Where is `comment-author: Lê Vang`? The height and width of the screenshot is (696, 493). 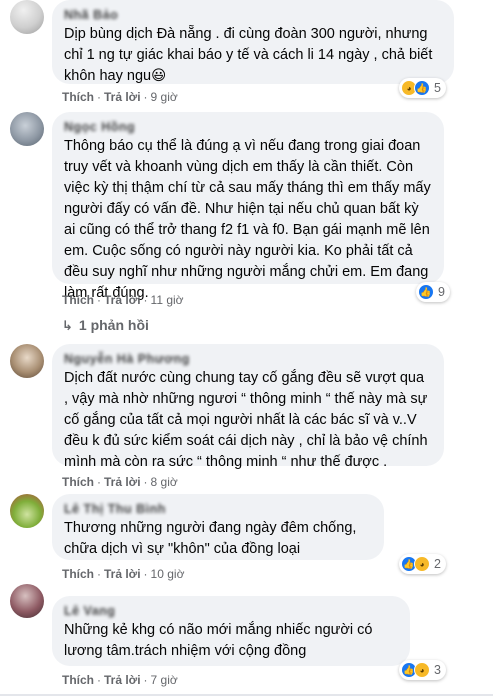
comment-author: Lê Vang is located at coordinates (231, 611).